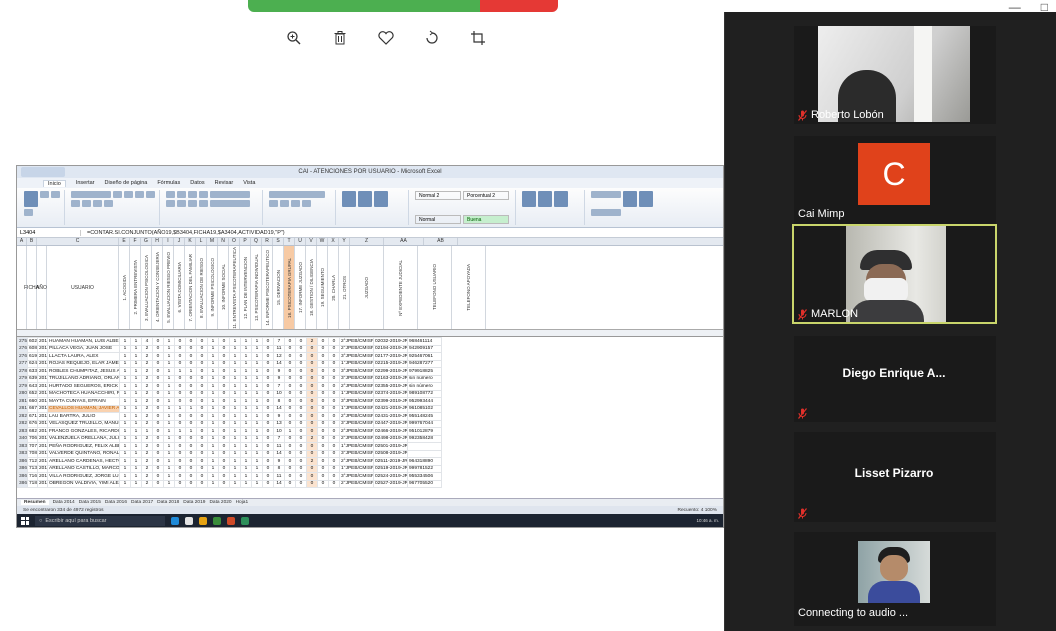  What do you see at coordinates (83, 423) in the screenshot?
I see `name: VELASQUEZ TRUJILLO, MANUEL MAGUINIO` at bounding box center [83, 423].